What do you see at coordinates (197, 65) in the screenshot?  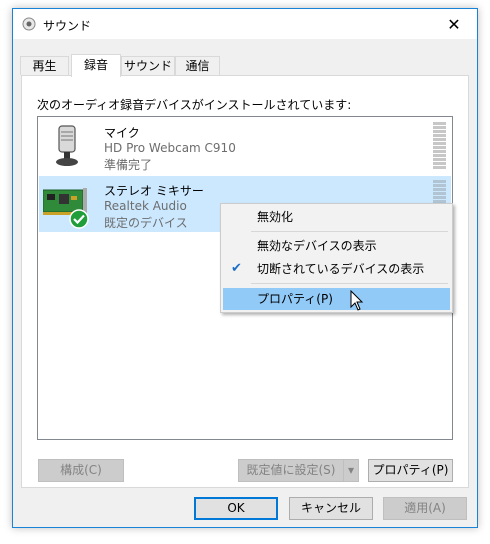 I see `tab-communications: 通信` at bounding box center [197, 65].